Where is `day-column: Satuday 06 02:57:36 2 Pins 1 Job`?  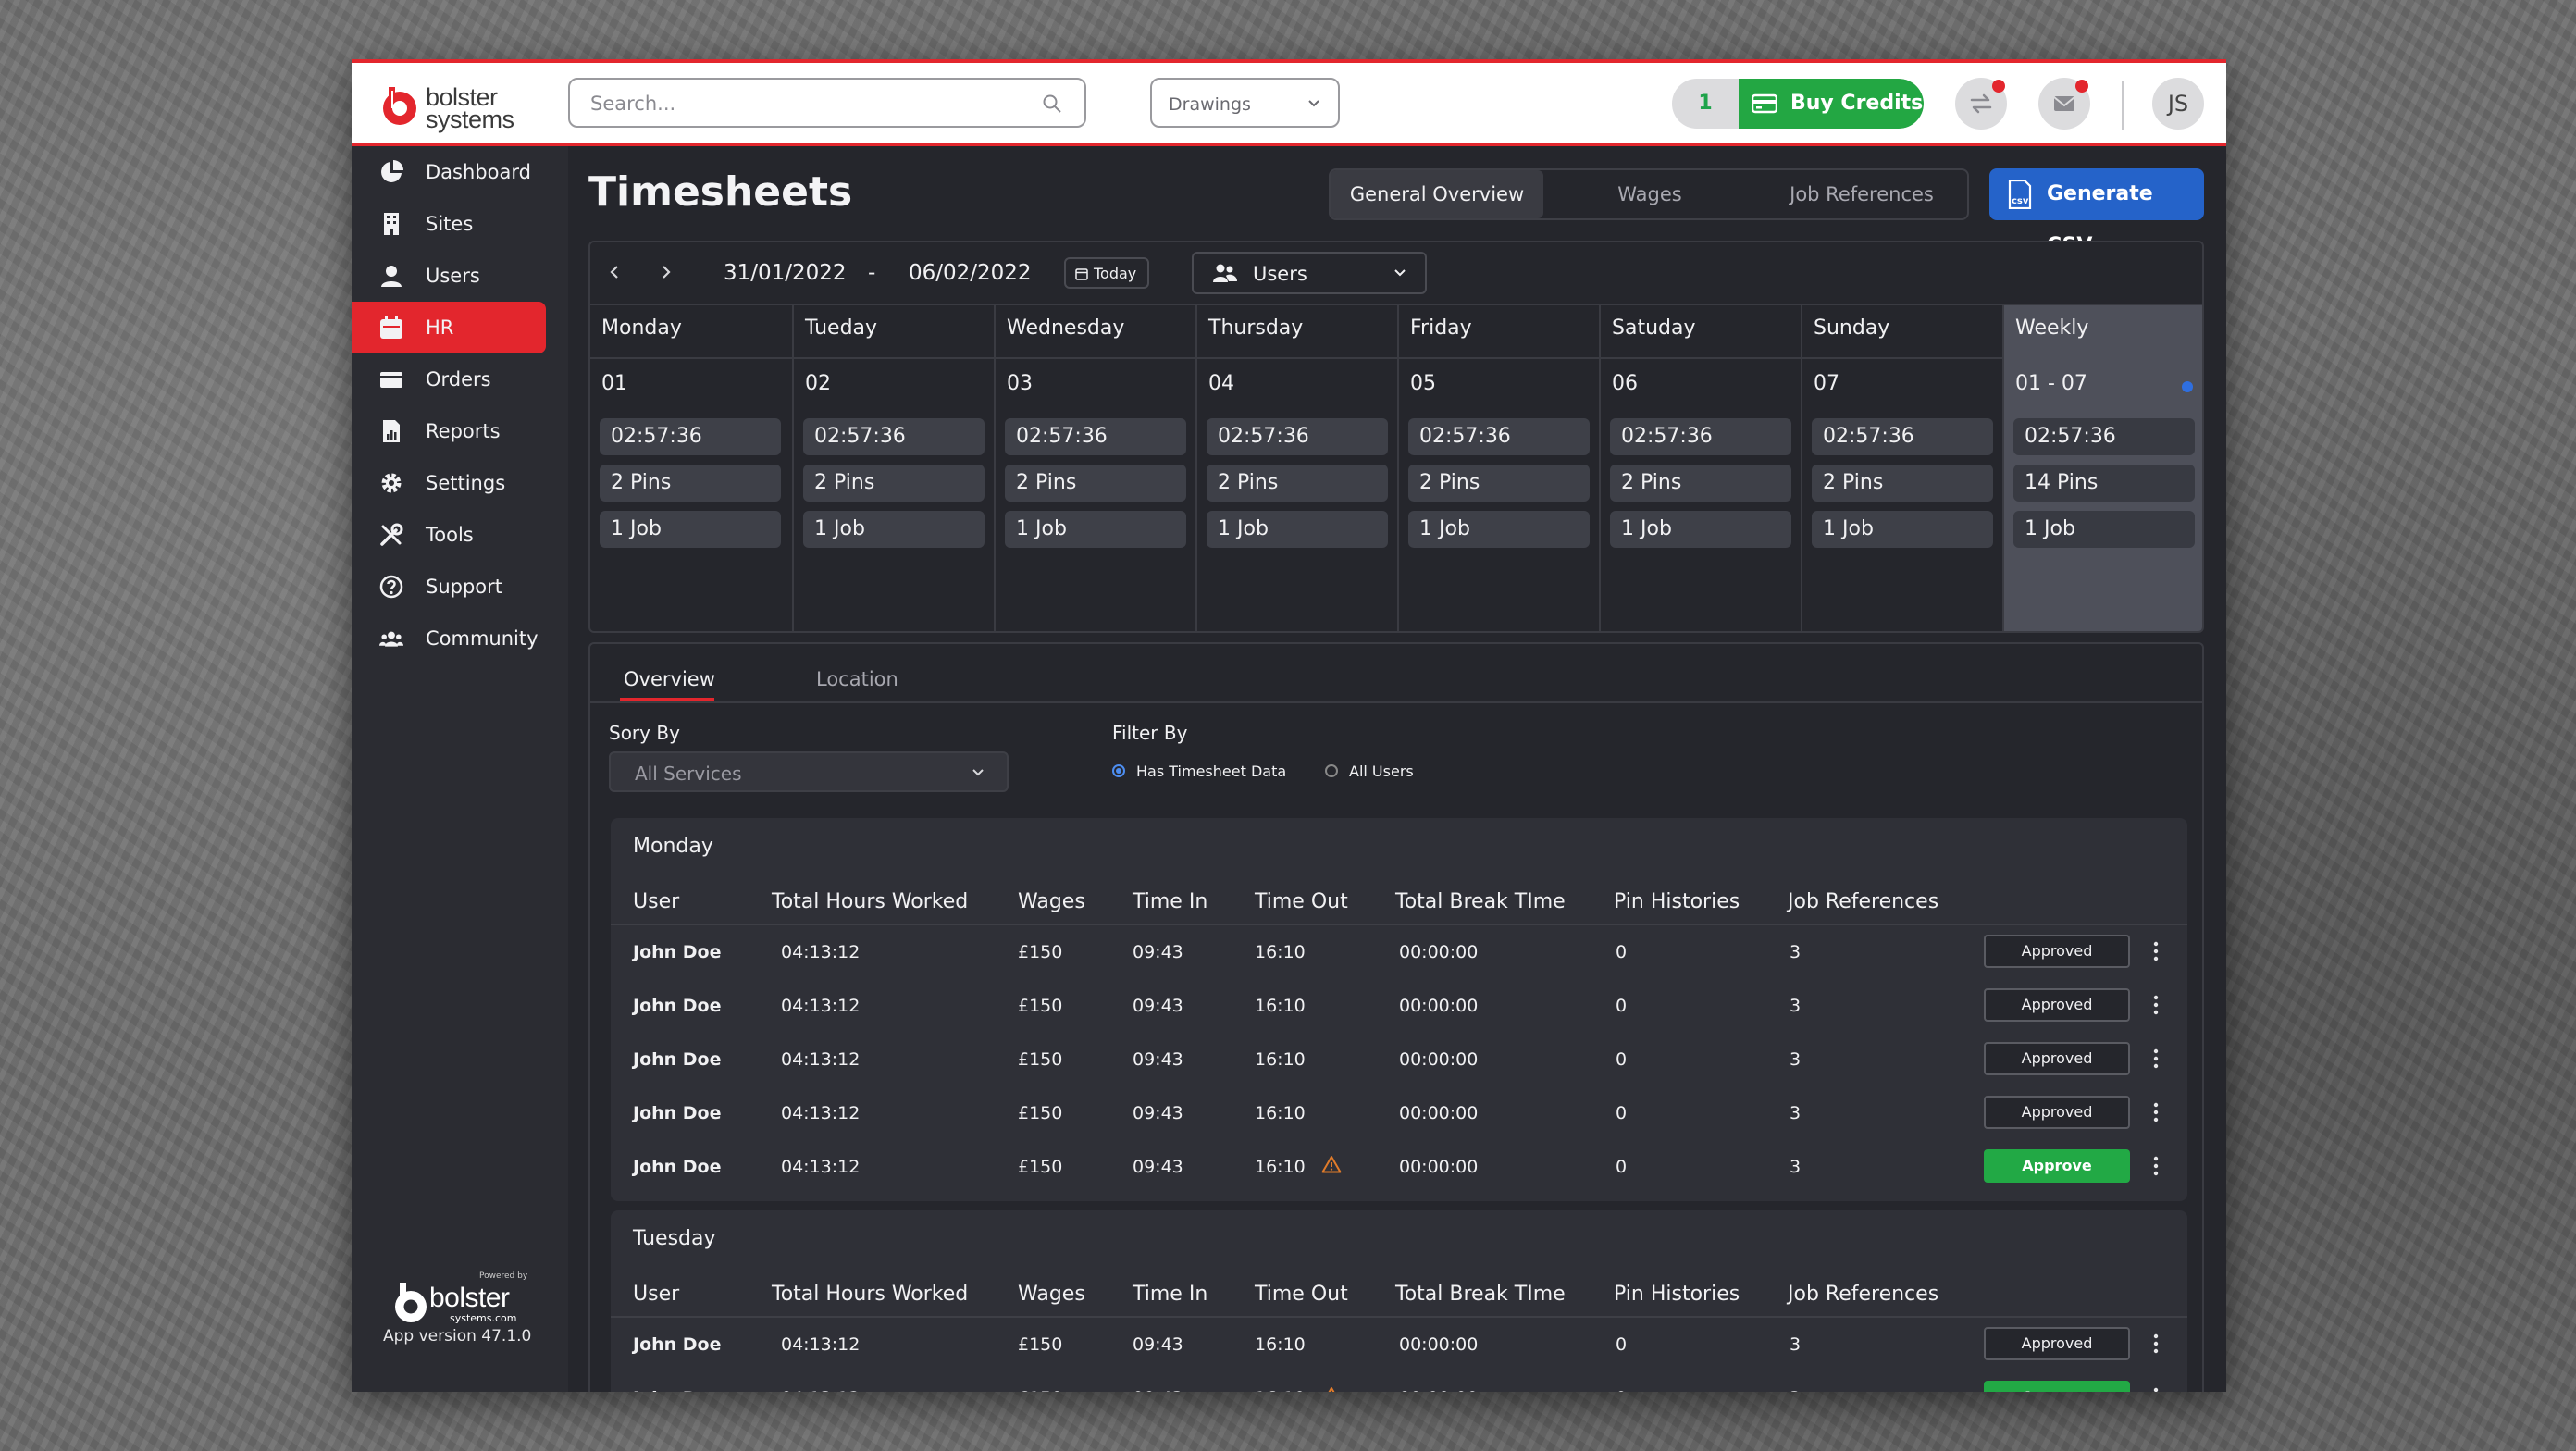
day-column: Satuday 06 02:57:36 2 Pins 1 Job is located at coordinates (1700, 467).